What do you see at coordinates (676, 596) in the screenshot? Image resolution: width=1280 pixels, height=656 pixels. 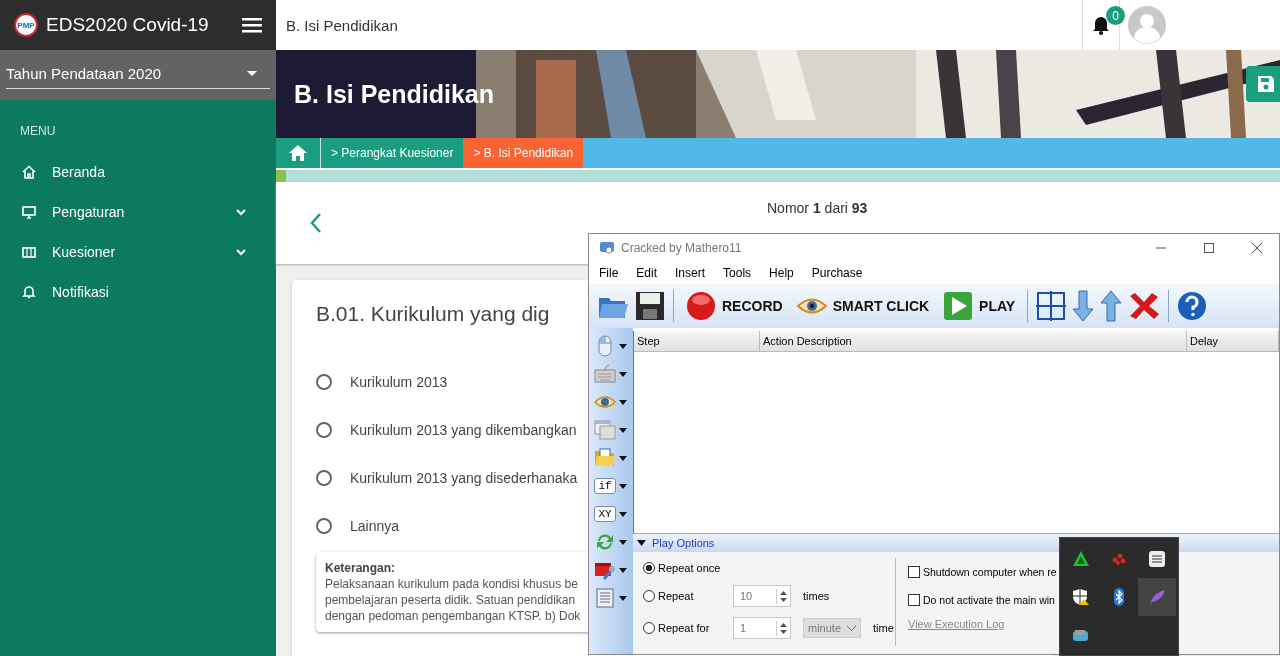 I see `option-label: Repeat` at bounding box center [676, 596].